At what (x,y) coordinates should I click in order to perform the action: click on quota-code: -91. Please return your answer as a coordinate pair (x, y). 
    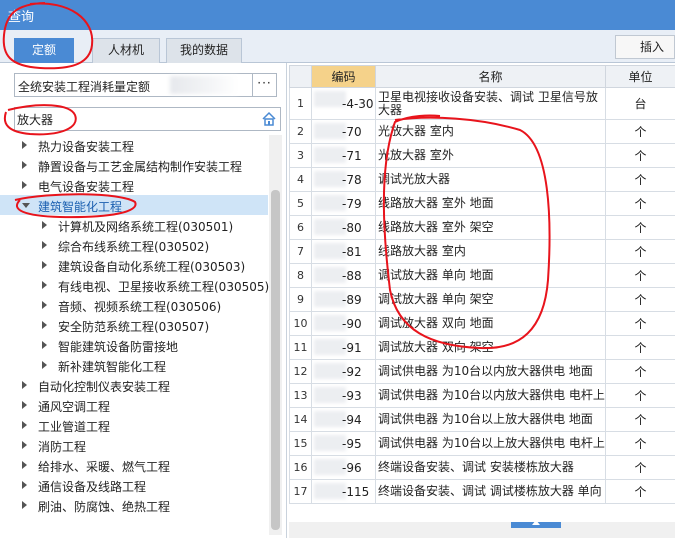
    Looking at the image, I should click on (343, 347).